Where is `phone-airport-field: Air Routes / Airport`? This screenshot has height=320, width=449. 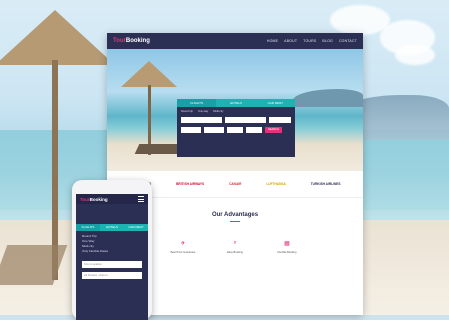
phone-airport-field: Air Routes / Airport is located at coordinates (112, 275).